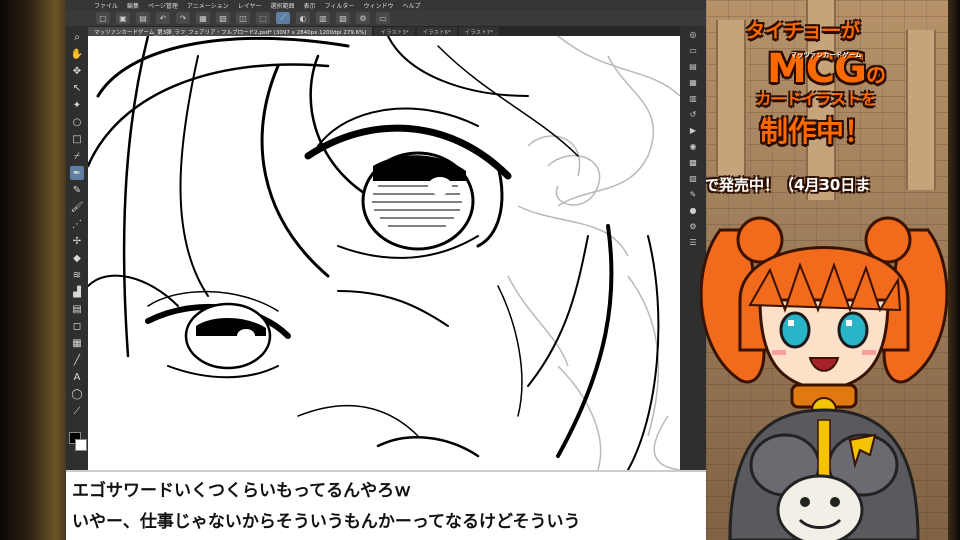 This screenshot has height=540, width=960. Describe the element at coordinates (378, 5) in the screenshot. I see `menu-item-8: ウィンドウ` at that location.